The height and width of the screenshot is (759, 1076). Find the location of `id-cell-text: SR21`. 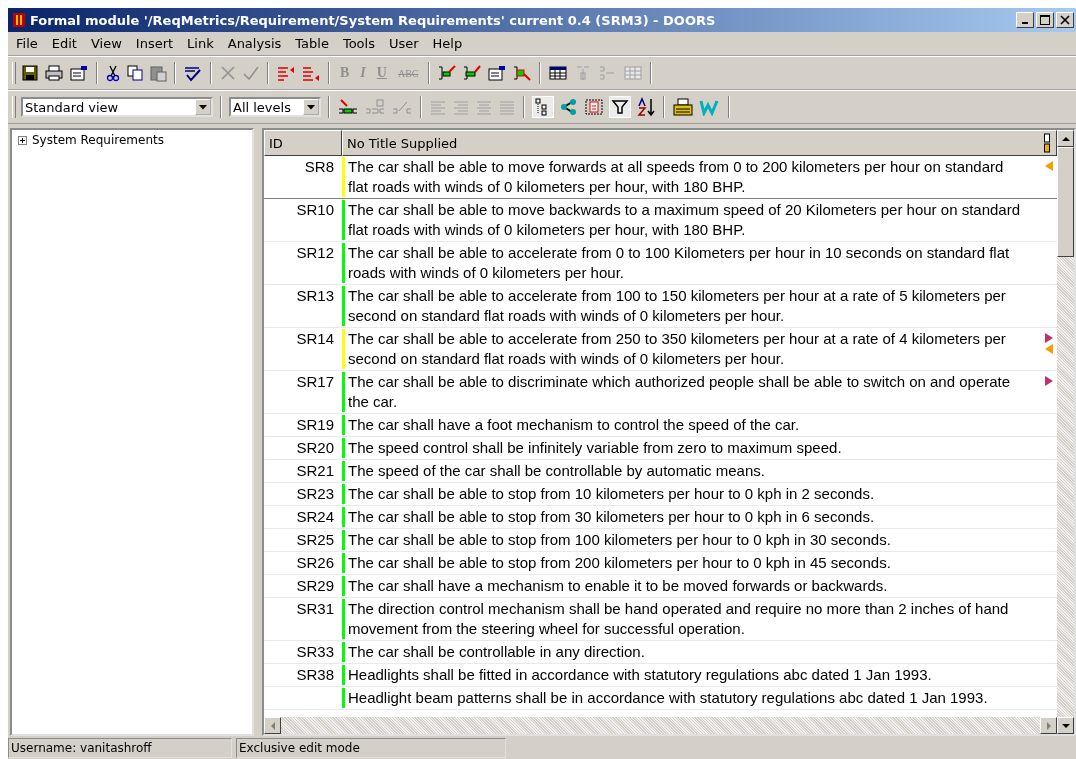

id-cell-text: SR21 is located at coordinates (315, 471).